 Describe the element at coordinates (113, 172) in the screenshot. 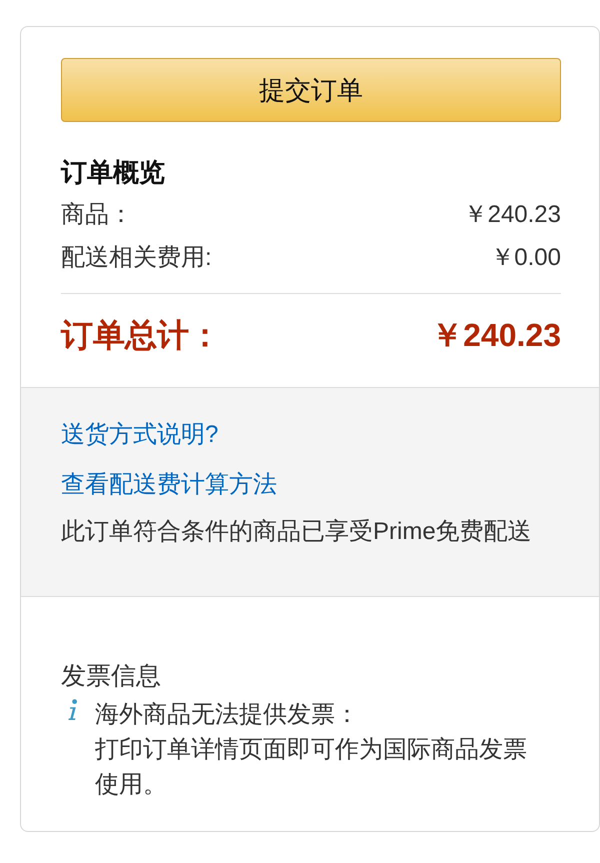

I see `summary-title: 订单概览` at that location.